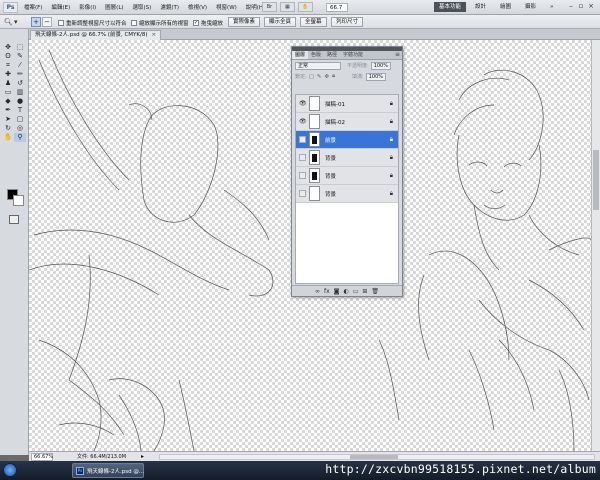 The image size is (600, 480). I want to click on marquee-tool-icon: ⬚, so click(20, 47).